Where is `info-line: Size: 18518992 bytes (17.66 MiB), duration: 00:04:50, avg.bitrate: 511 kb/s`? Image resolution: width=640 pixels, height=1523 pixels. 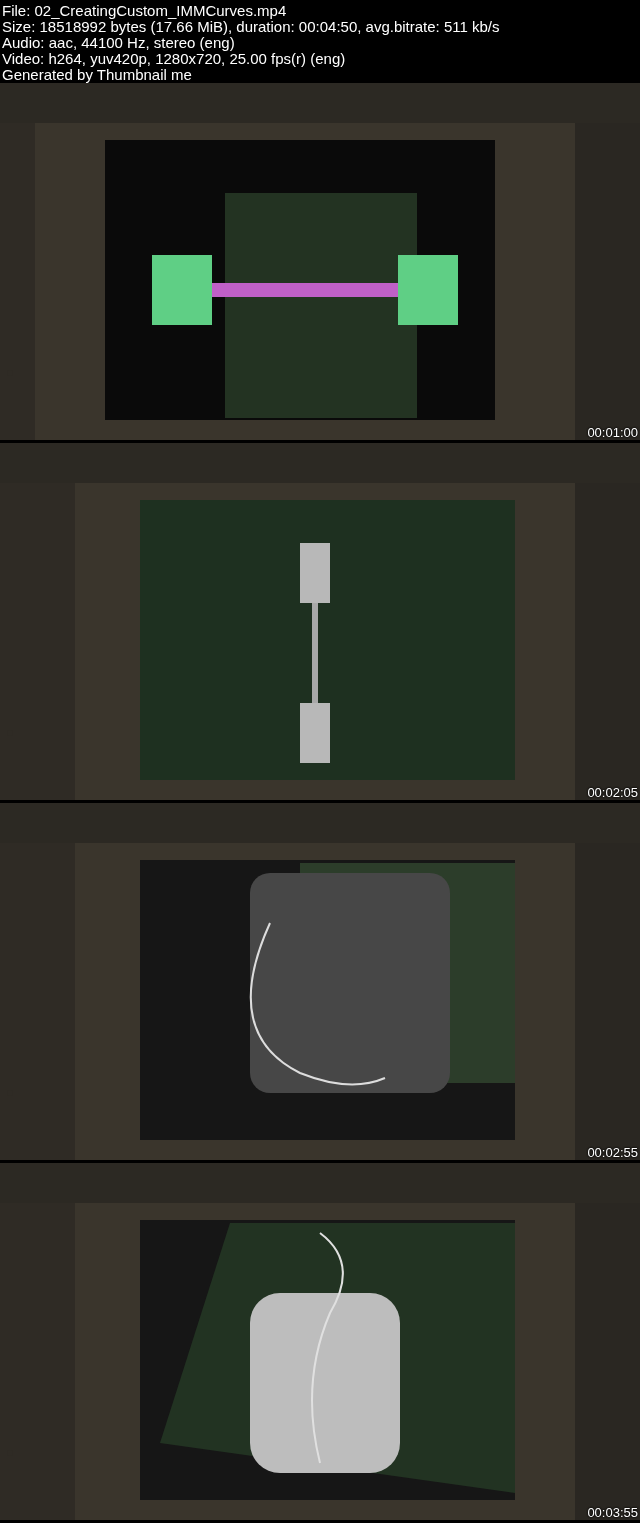
info-line: Size: 18518992 bytes (17.66 MiB), duration: 00:04:50, avg.bitrate: 511 kb/s is located at coordinates (251, 27).